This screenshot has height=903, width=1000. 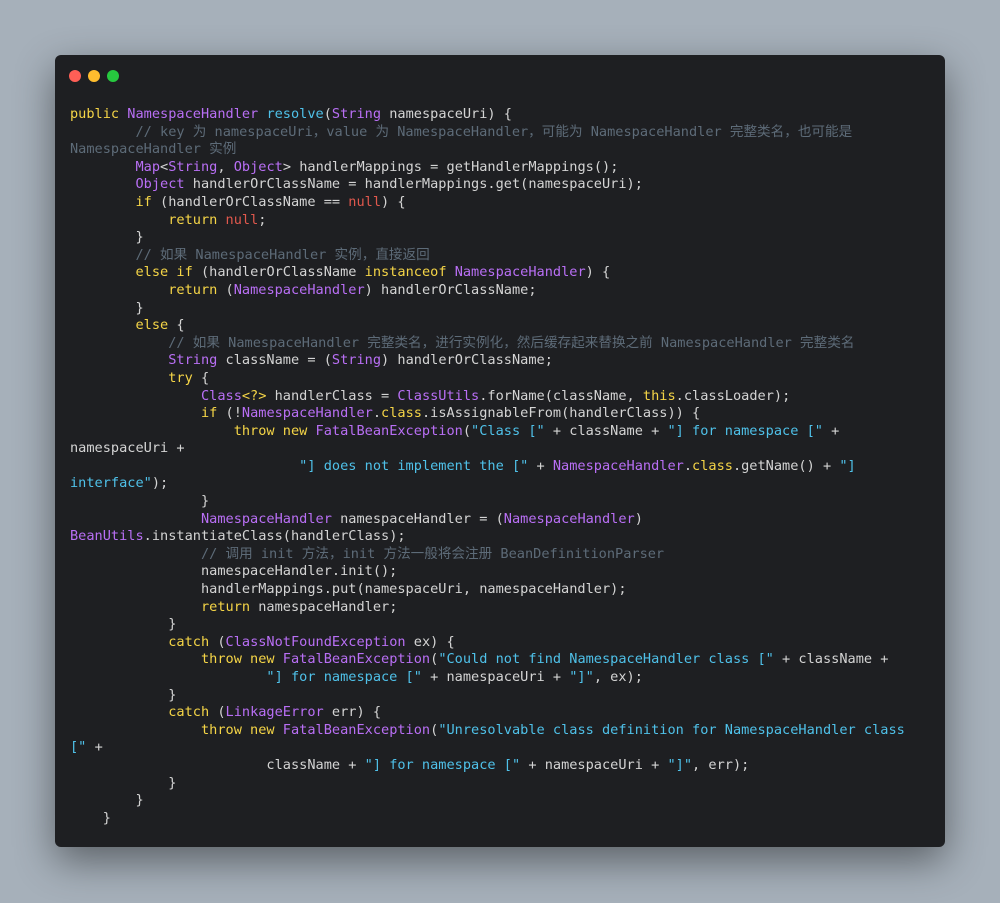 I want to click on code-line: return null;, so click(x=487, y=221).